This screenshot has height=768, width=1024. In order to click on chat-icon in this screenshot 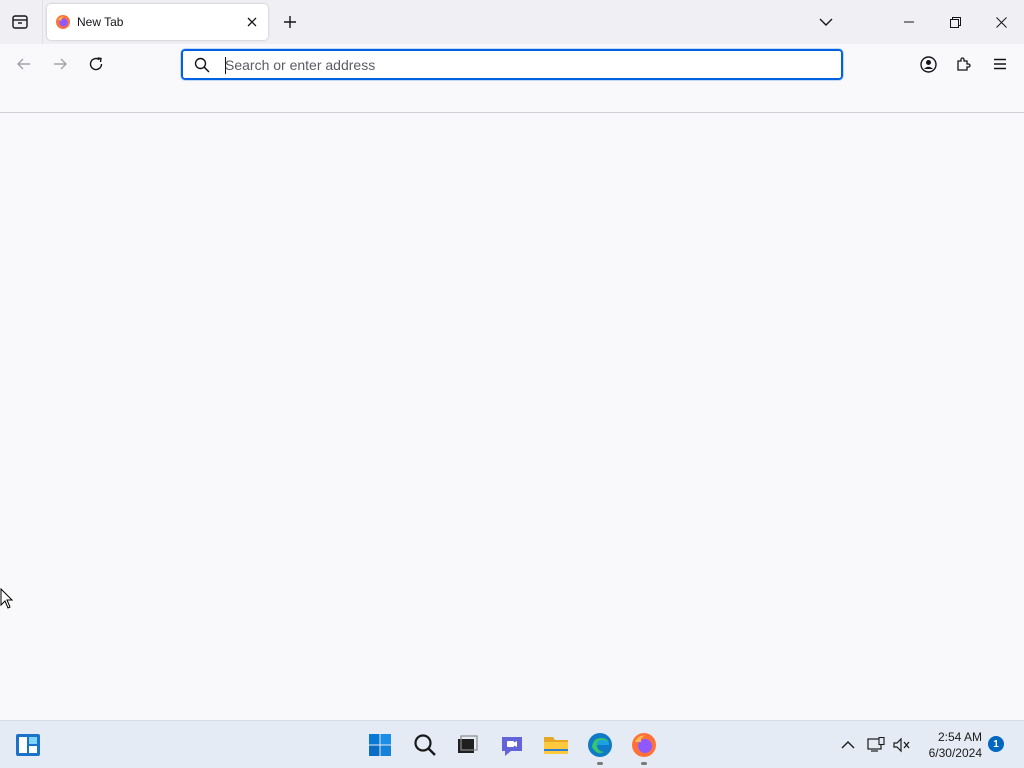, I will do `click(512, 746)`.